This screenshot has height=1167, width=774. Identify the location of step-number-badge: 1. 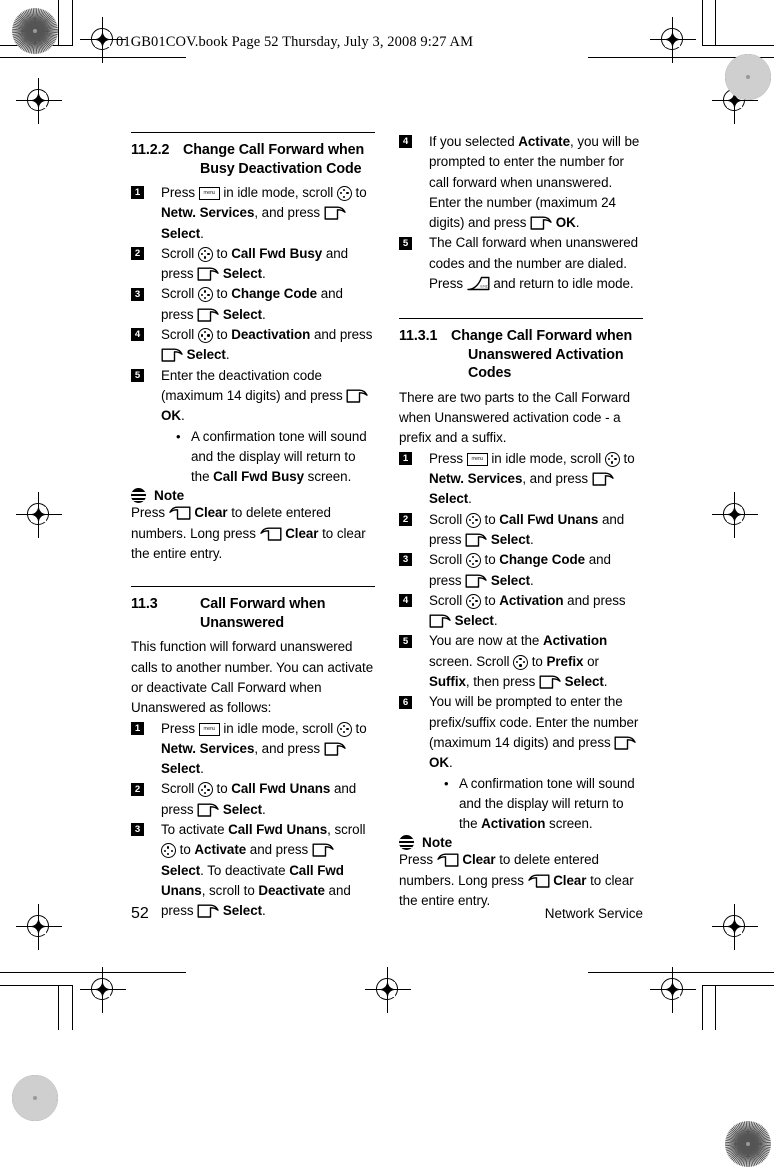
(137, 728).